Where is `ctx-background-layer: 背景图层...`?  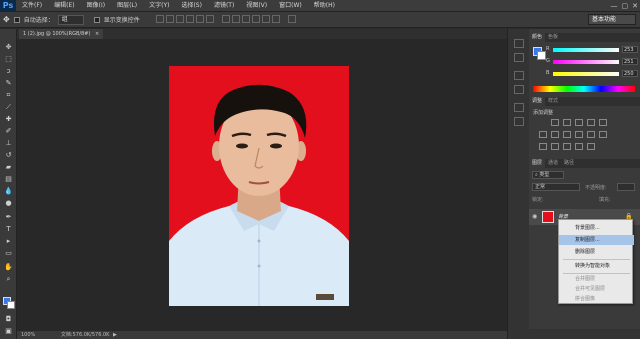
ctx-background-layer: 背景图层... is located at coordinates (596, 228).